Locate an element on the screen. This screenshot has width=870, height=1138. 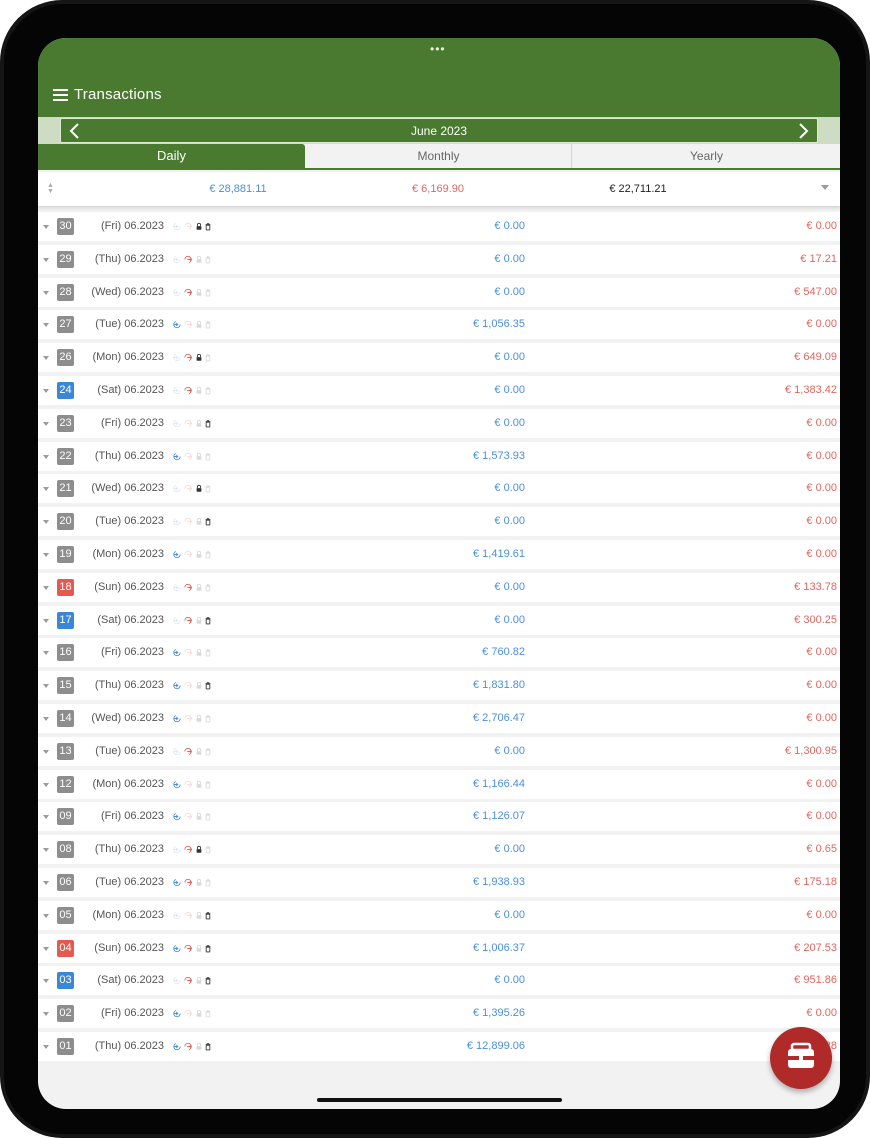
daily-row: 30 (Fri) 06.2023 € 0.00 € 0.00 is located at coordinates (439, 226).